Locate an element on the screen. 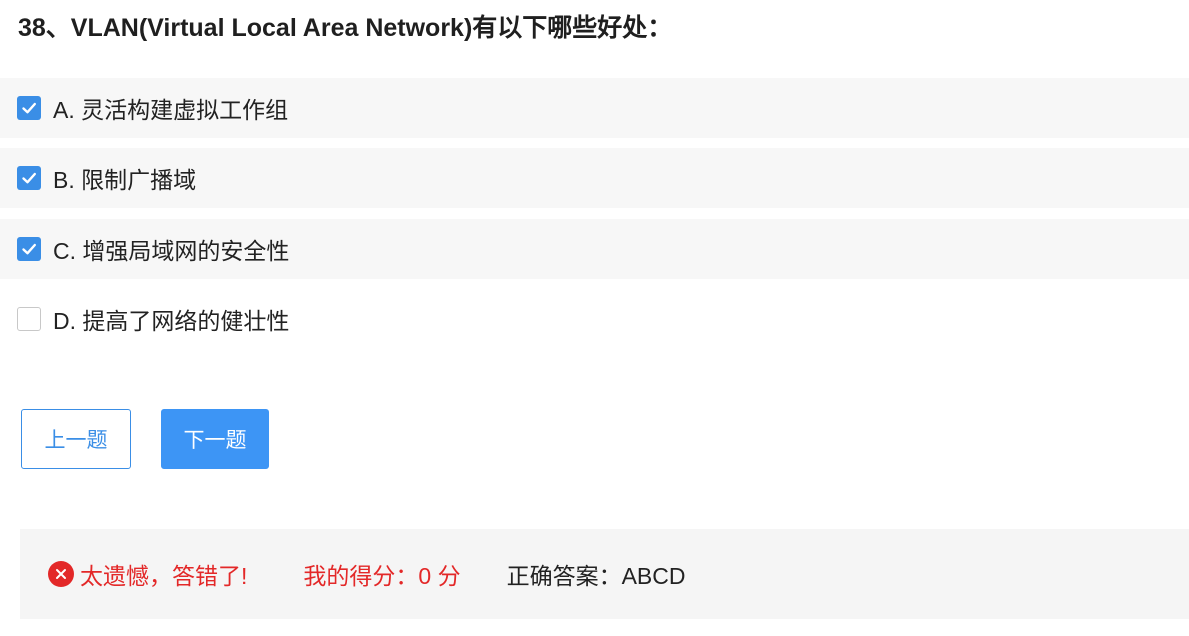 This screenshot has width=1189, height=636. option-label: D. 提高了网络的健壮性 is located at coordinates (171, 321).